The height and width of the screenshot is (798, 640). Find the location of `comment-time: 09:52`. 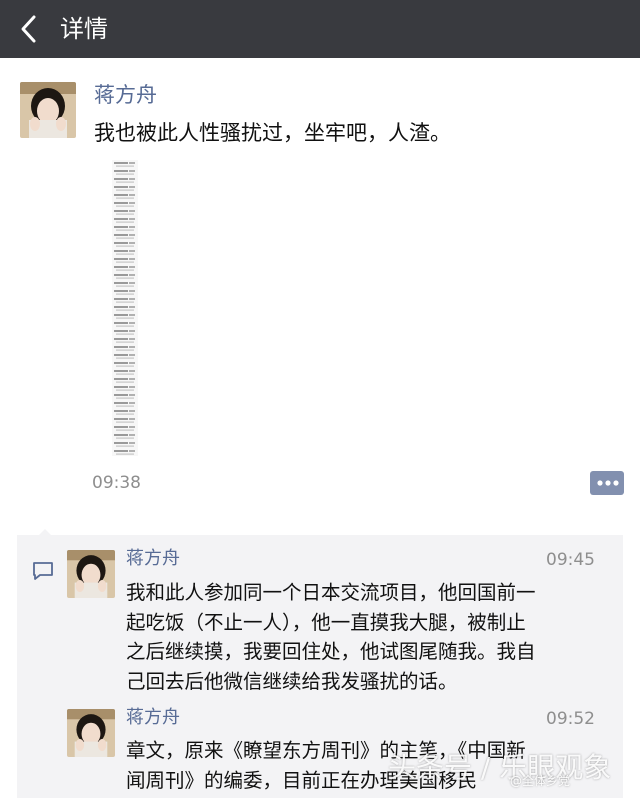

comment-time: 09:52 is located at coordinates (570, 719).